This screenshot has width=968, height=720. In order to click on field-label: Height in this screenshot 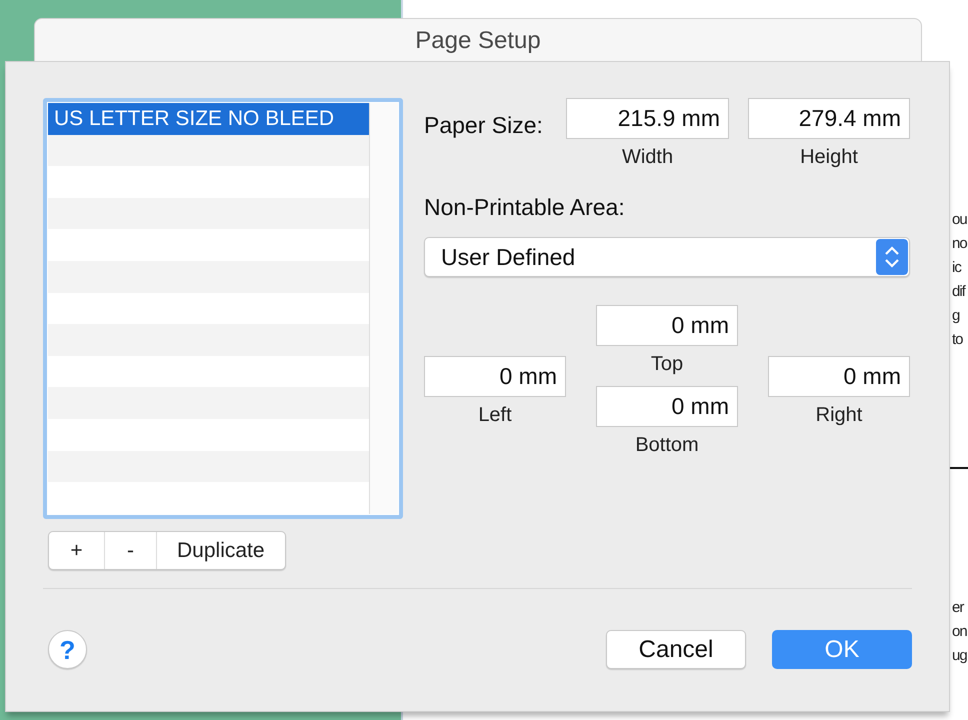, I will do `click(829, 157)`.